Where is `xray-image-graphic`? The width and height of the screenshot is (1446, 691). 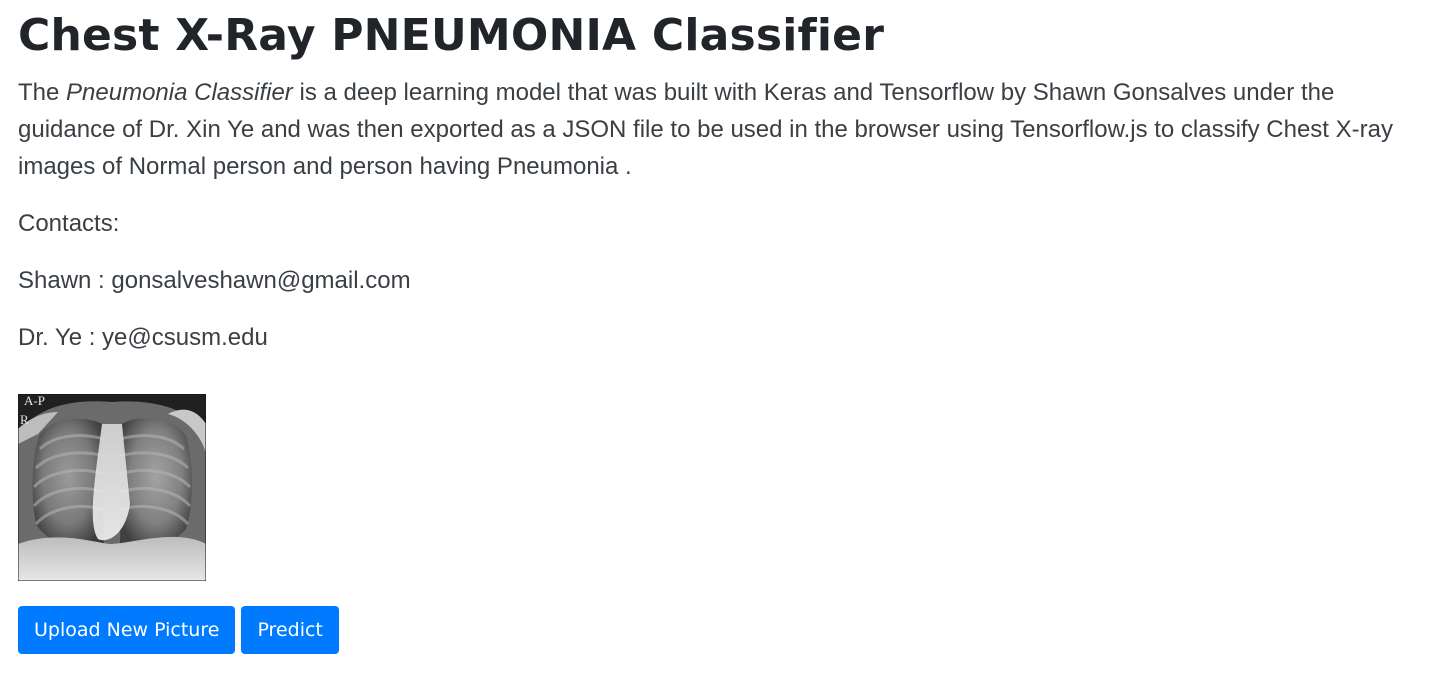
xray-image-graphic is located at coordinates (112, 487).